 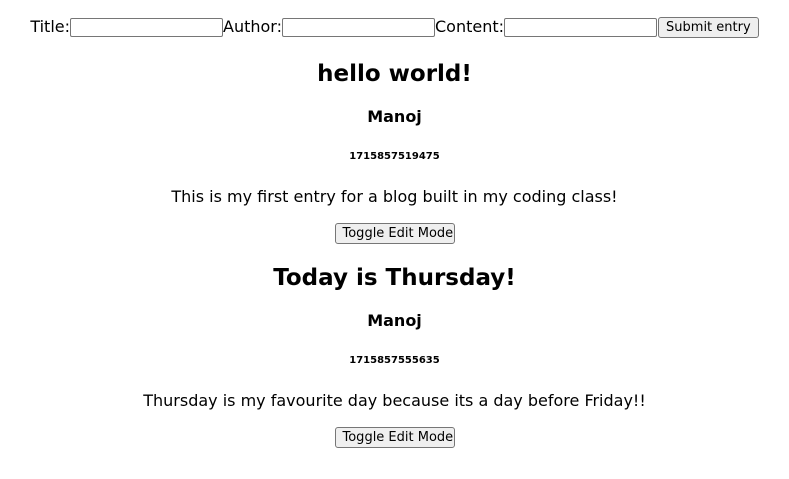 What do you see at coordinates (50, 26) in the screenshot?
I see `title-label: Title:` at bounding box center [50, 26].